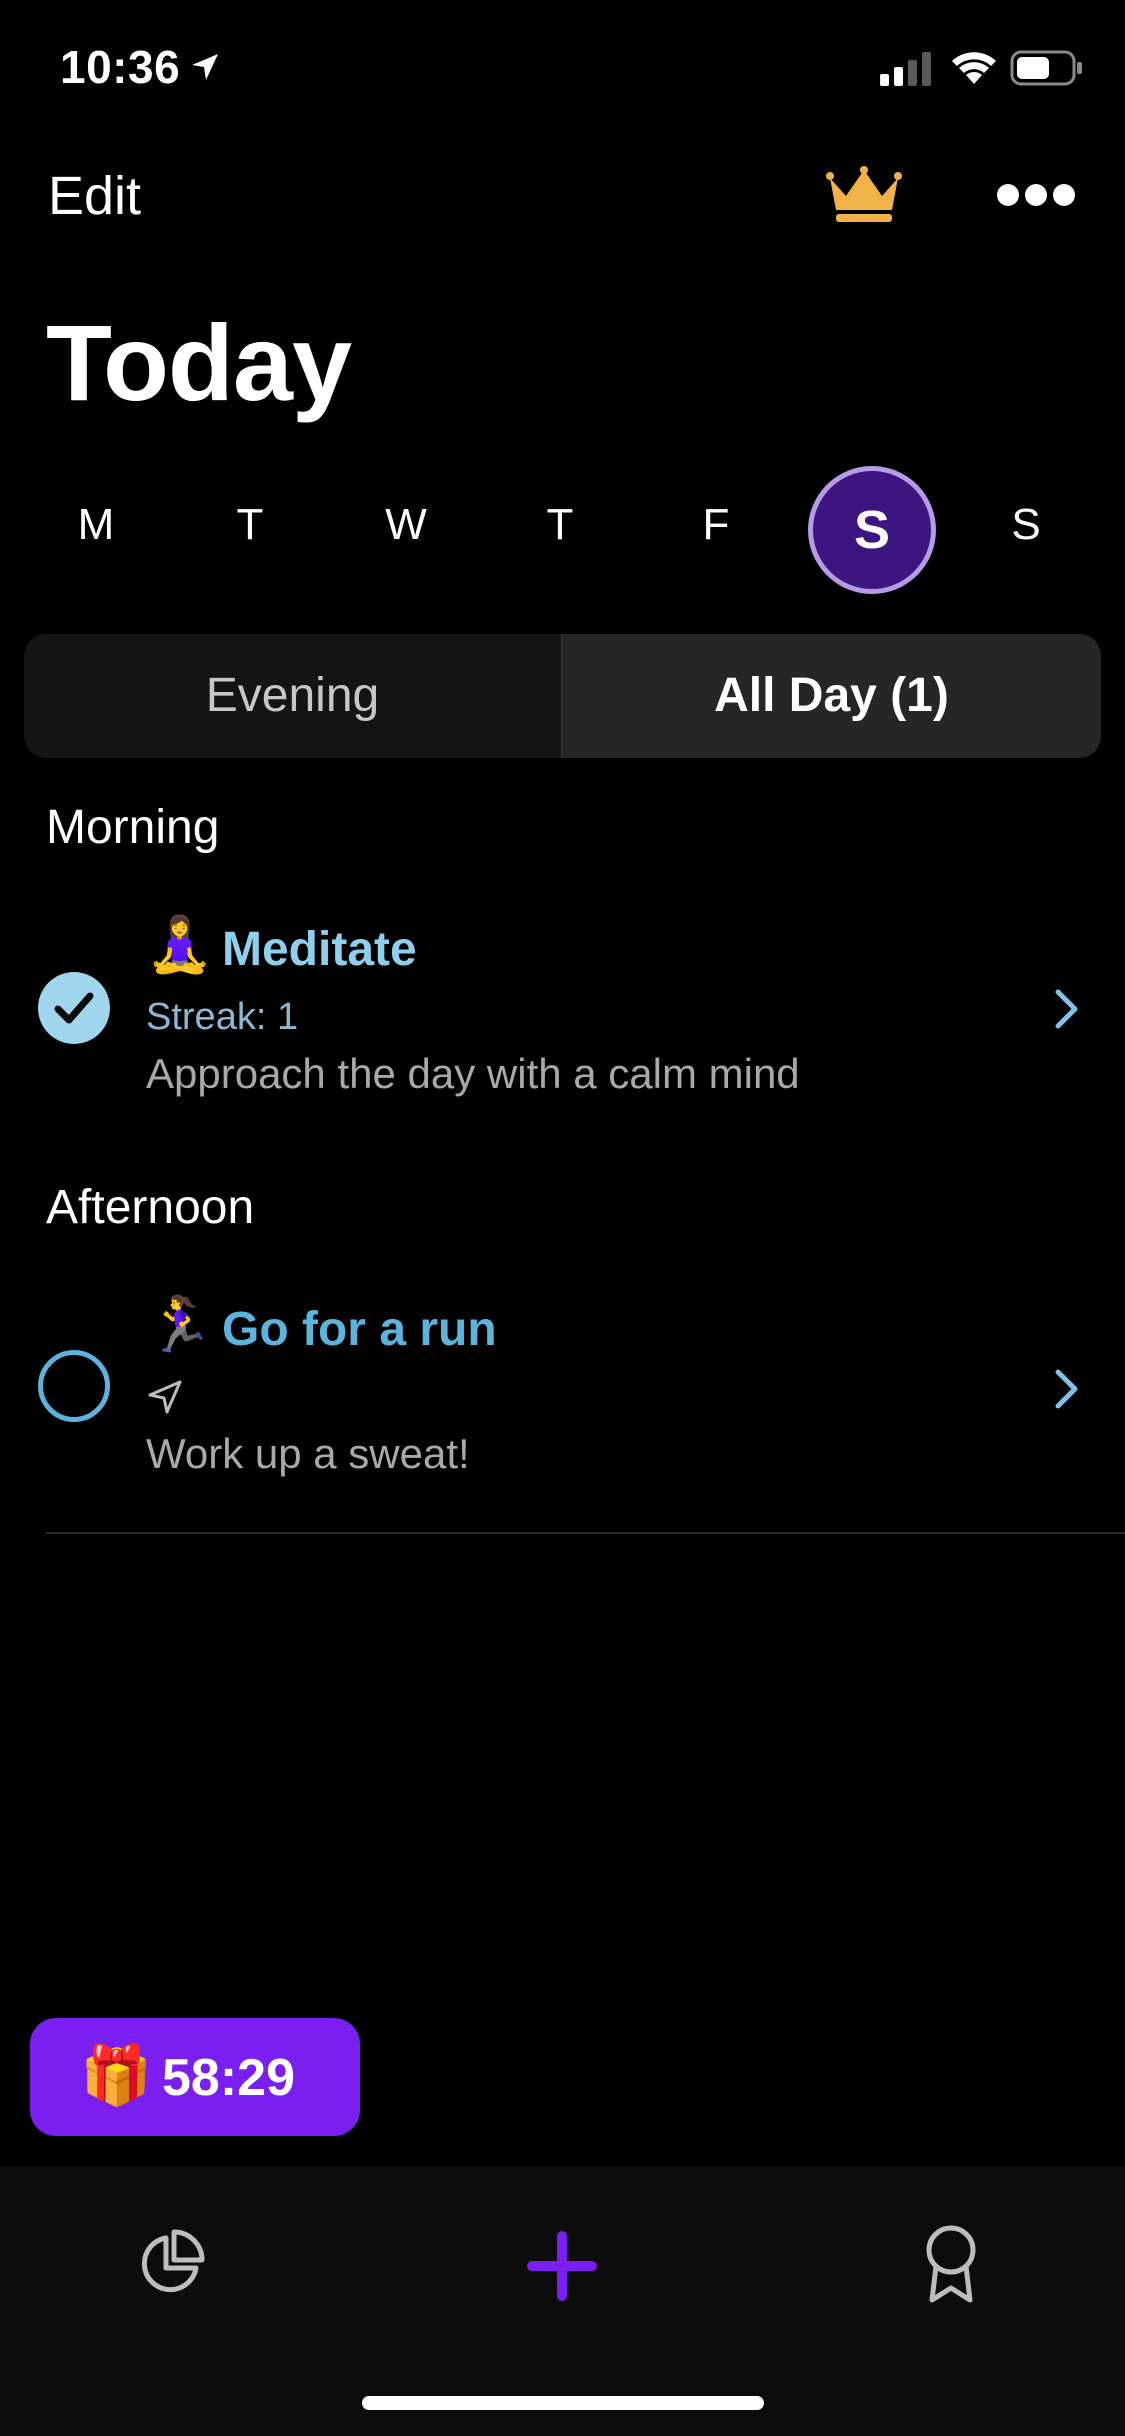  What do you see at coordinates (171, 2263) in the screenshot?
I see `pie-chart-icon` at bounding box center [171, 2263].